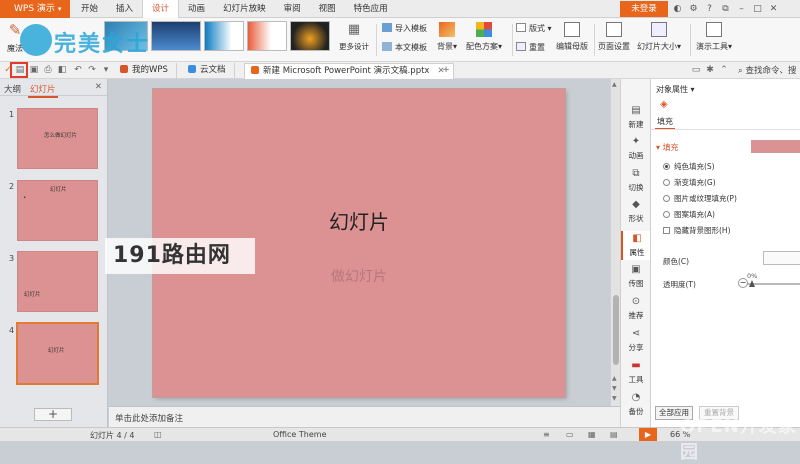 This screenshot has height=464, width=800. What do you see at coordinates (775, 146) in the screenshot?
I see `fill-color-swatch` at bounding box center [775, 146].